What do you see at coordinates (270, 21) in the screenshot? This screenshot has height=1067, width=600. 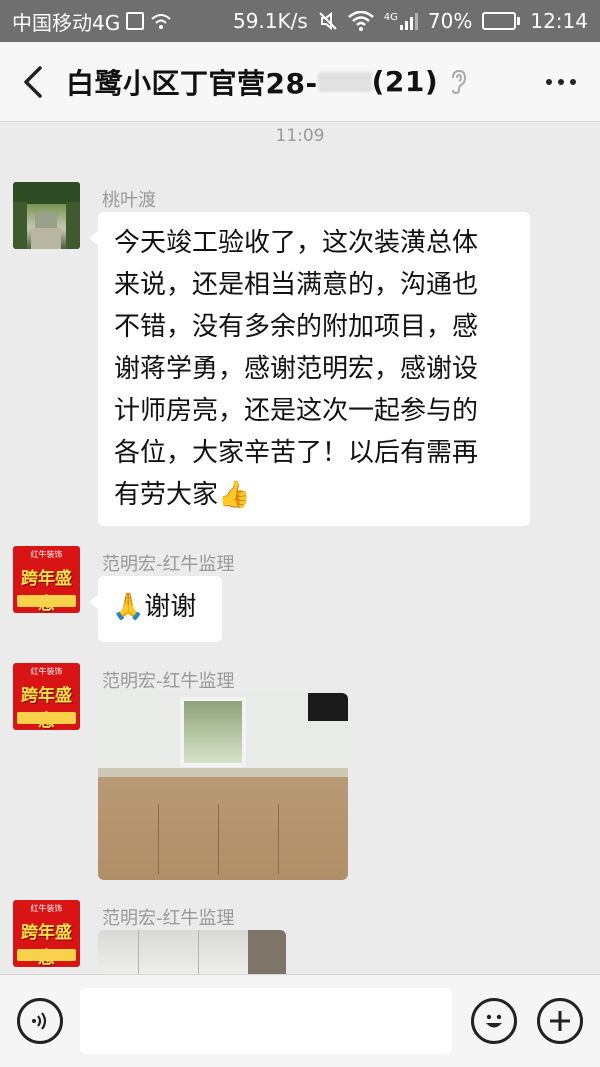 I see `network-speed: 59.1K/s` at bounding box center [270, 21].